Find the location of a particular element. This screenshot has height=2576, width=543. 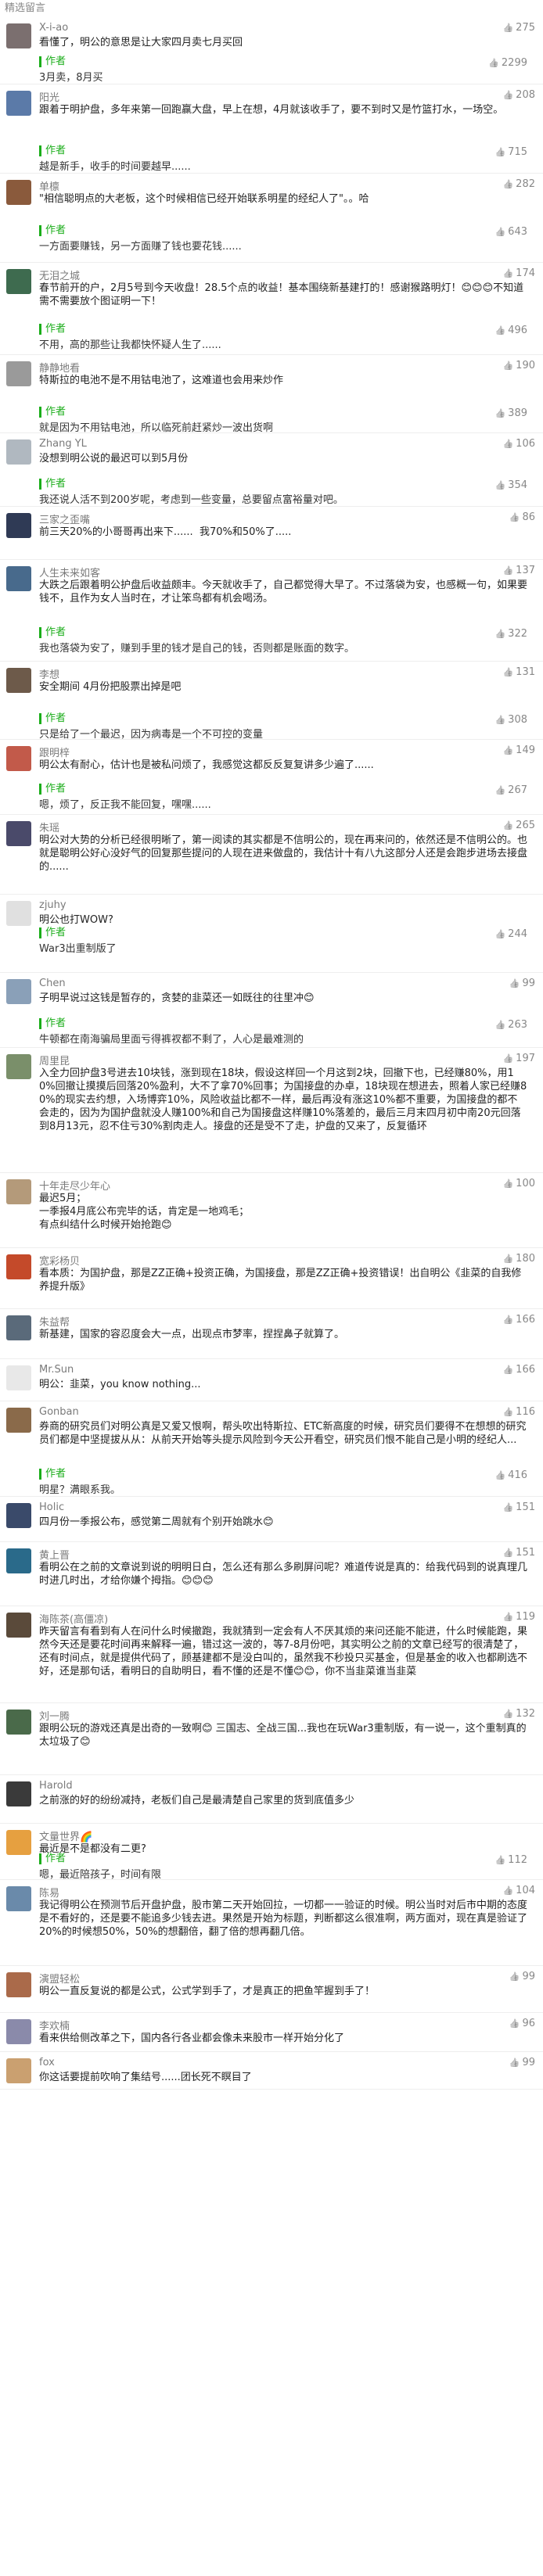

like-button: 👍 100 is located at coordinates (518, 1183).